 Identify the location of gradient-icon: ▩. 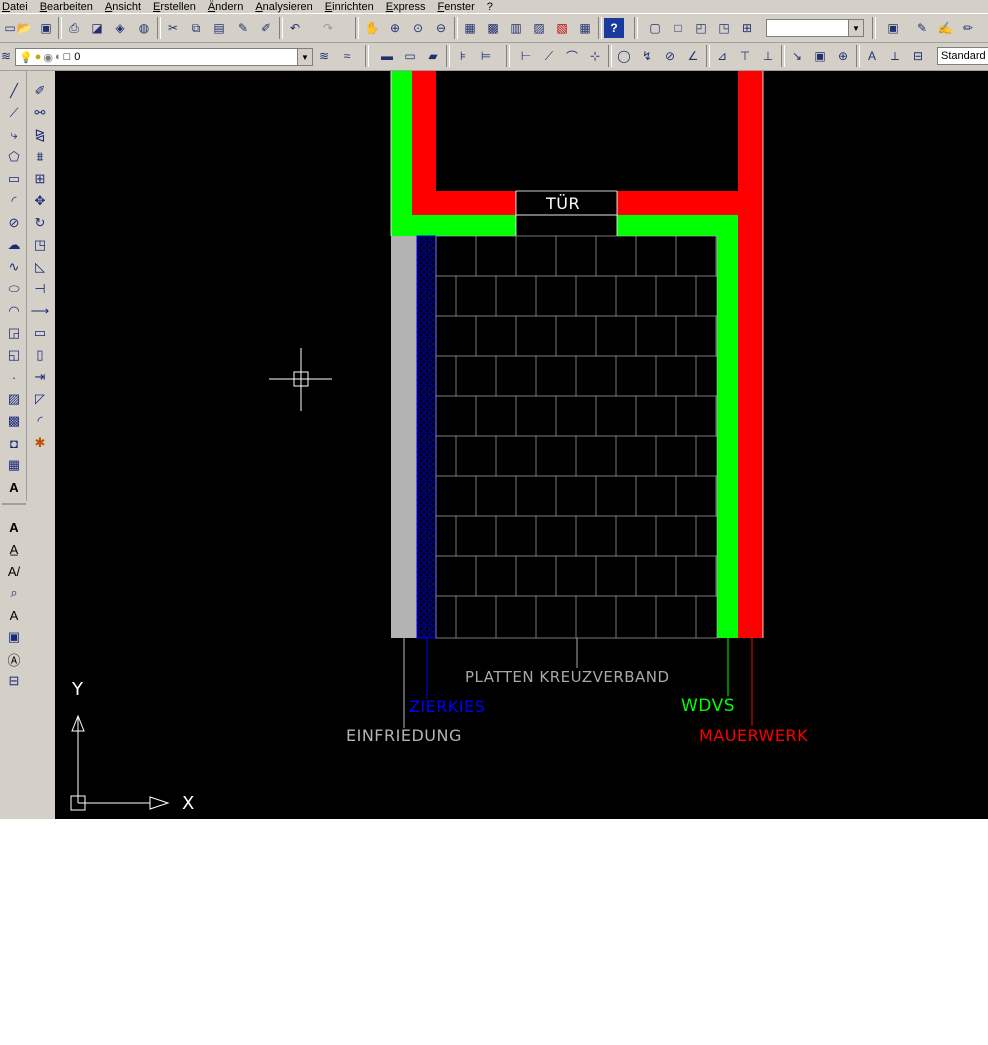
(14, 421).